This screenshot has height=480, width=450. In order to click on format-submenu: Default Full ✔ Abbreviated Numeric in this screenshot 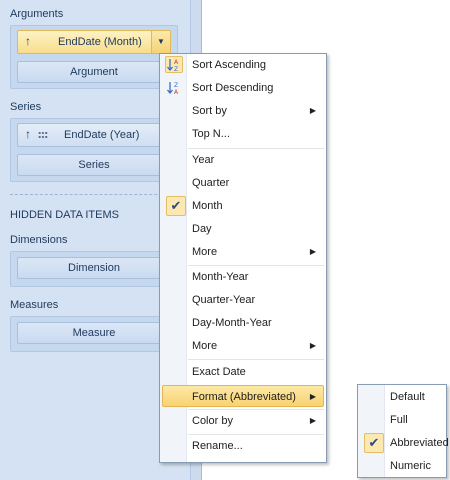, I will do `click(403, 431)`.